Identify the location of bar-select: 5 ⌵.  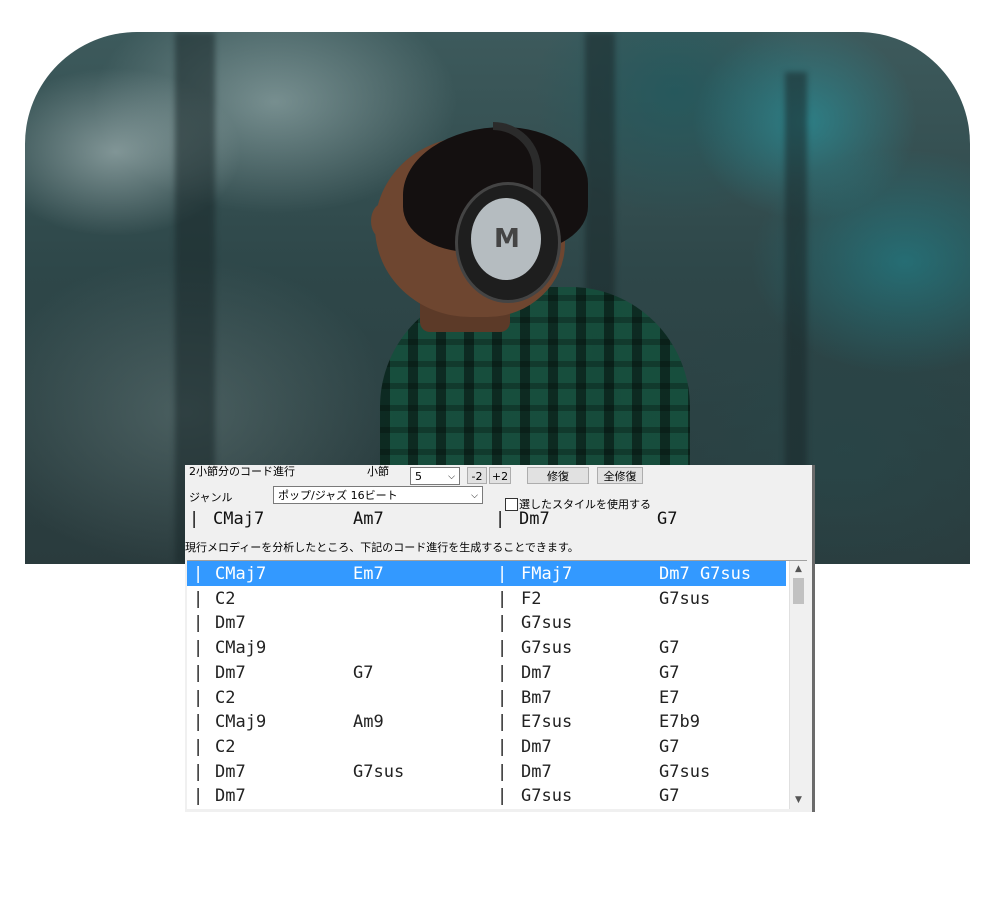
(435, 476).